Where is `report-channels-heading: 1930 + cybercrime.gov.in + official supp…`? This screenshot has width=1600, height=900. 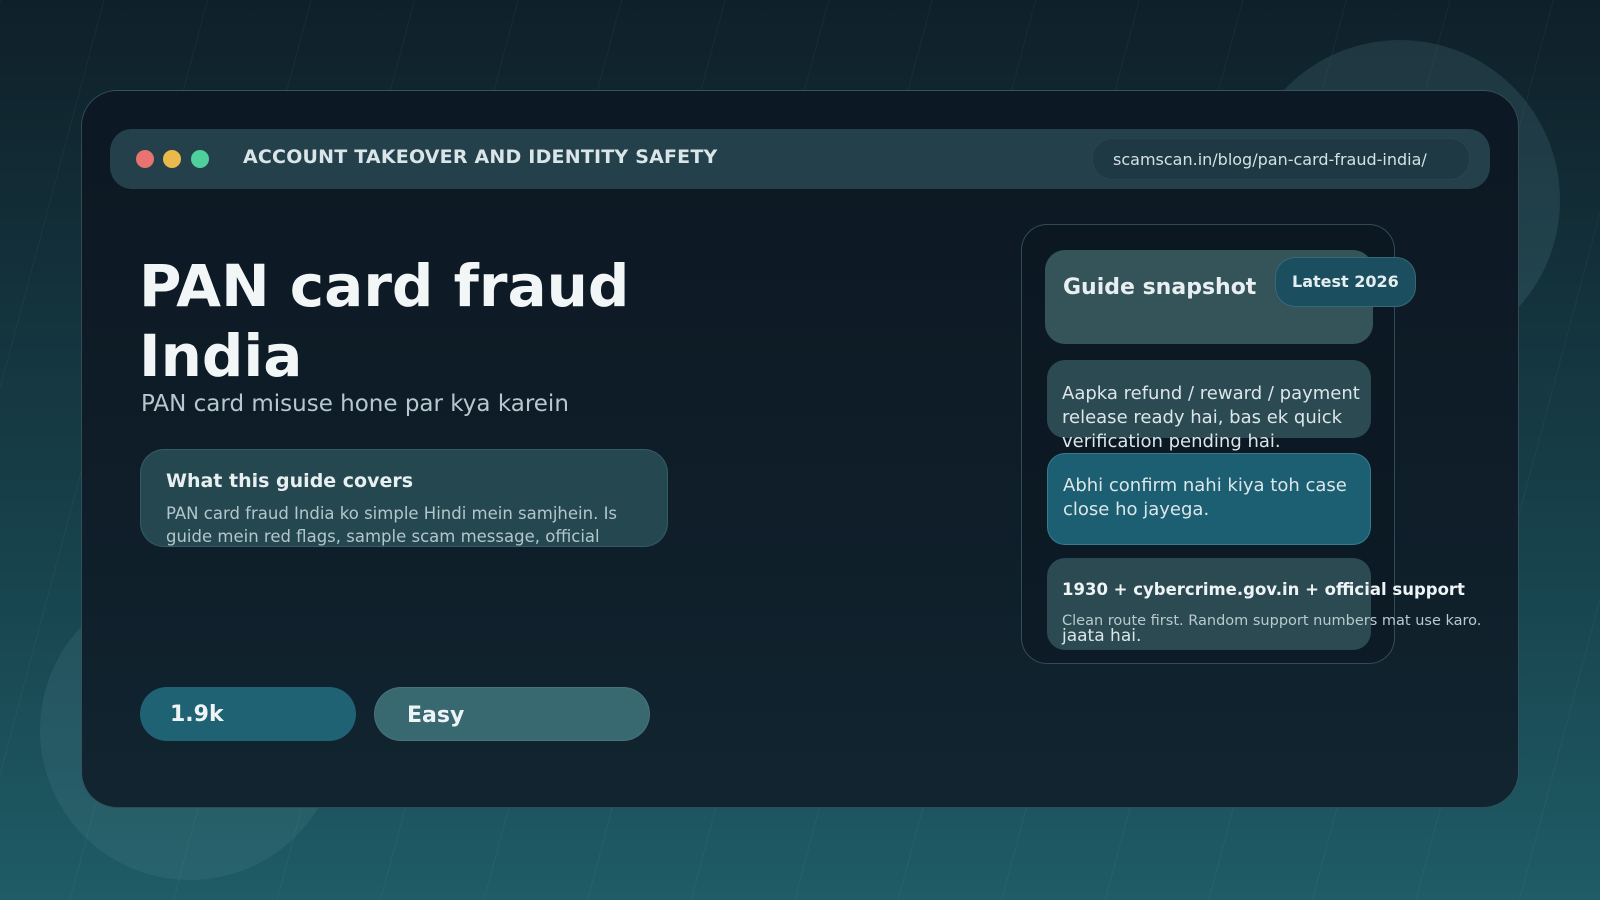 report-channels-heading: 1930 + cybercrime.gov.in + official supp… is located at coordinates (1263, 589).